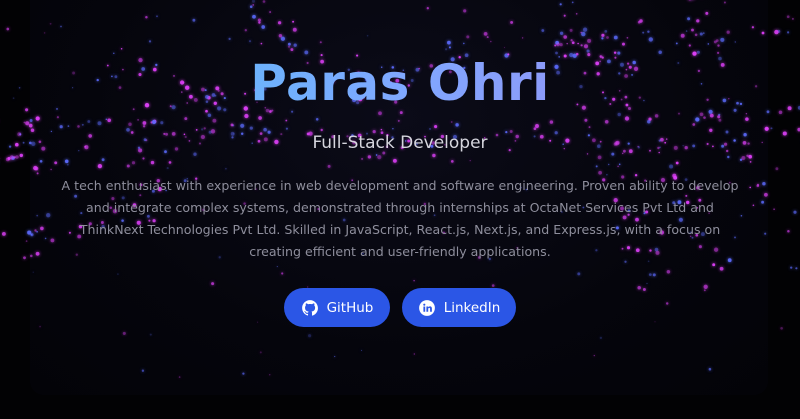  I want to click on hero-role: Full-Stack Developer, so click(400, 143).